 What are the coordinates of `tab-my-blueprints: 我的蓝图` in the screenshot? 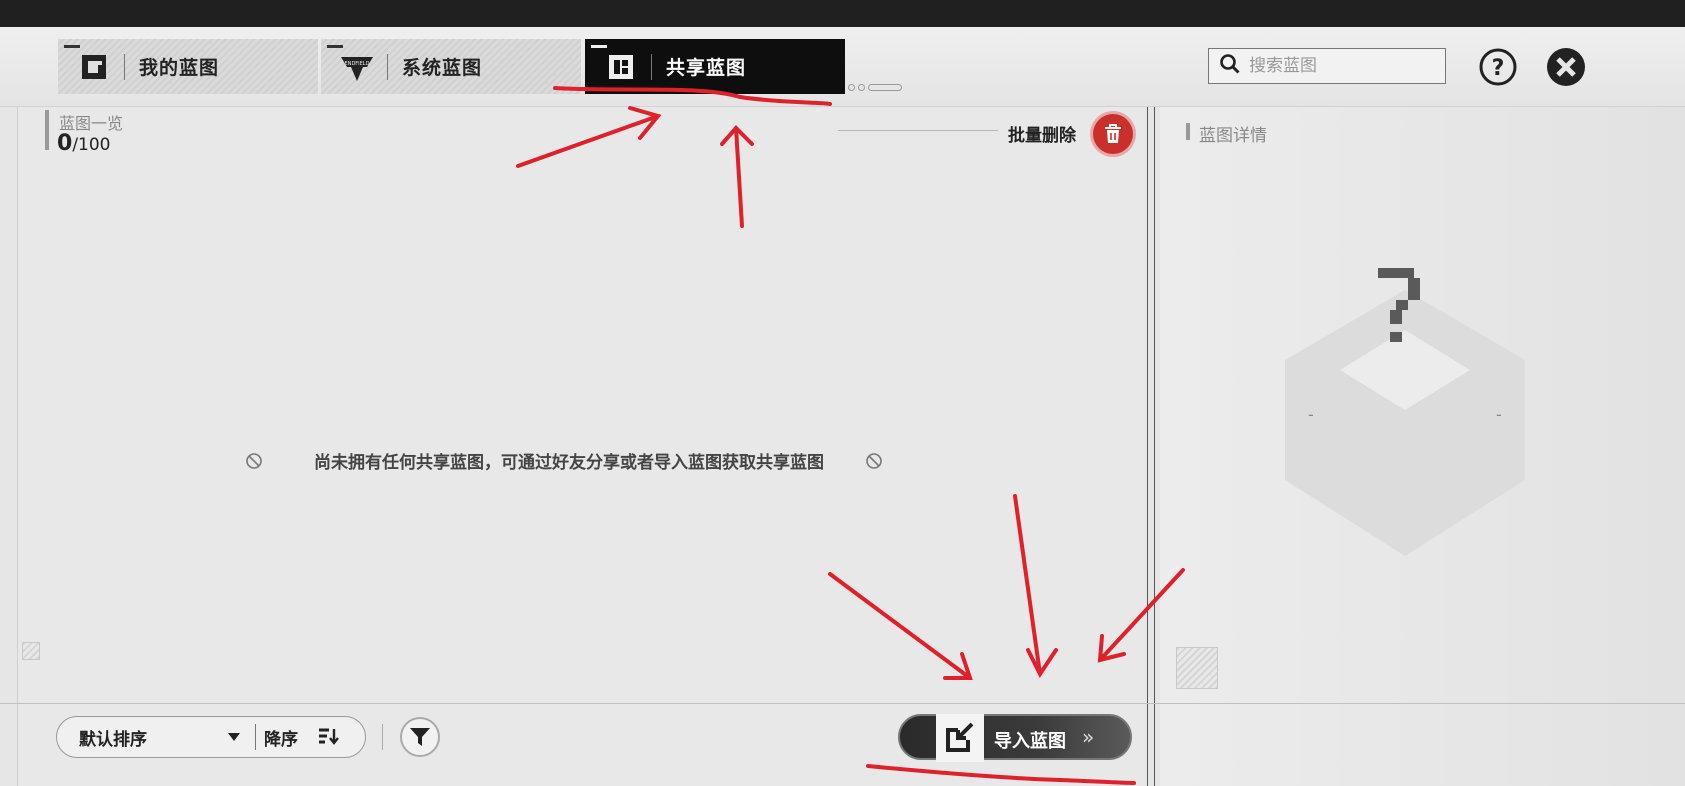 It's located at (188, 66).